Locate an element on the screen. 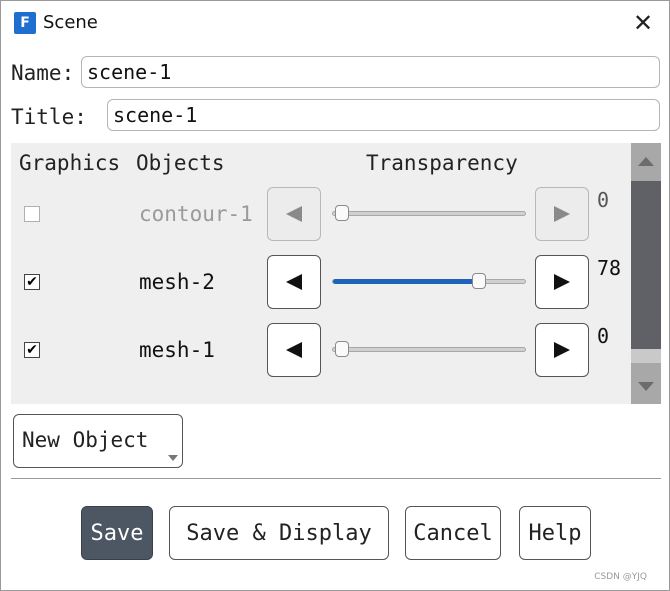 The width and height of the screenshot is (670, 591). title-input is located at coordinates (383, 115).